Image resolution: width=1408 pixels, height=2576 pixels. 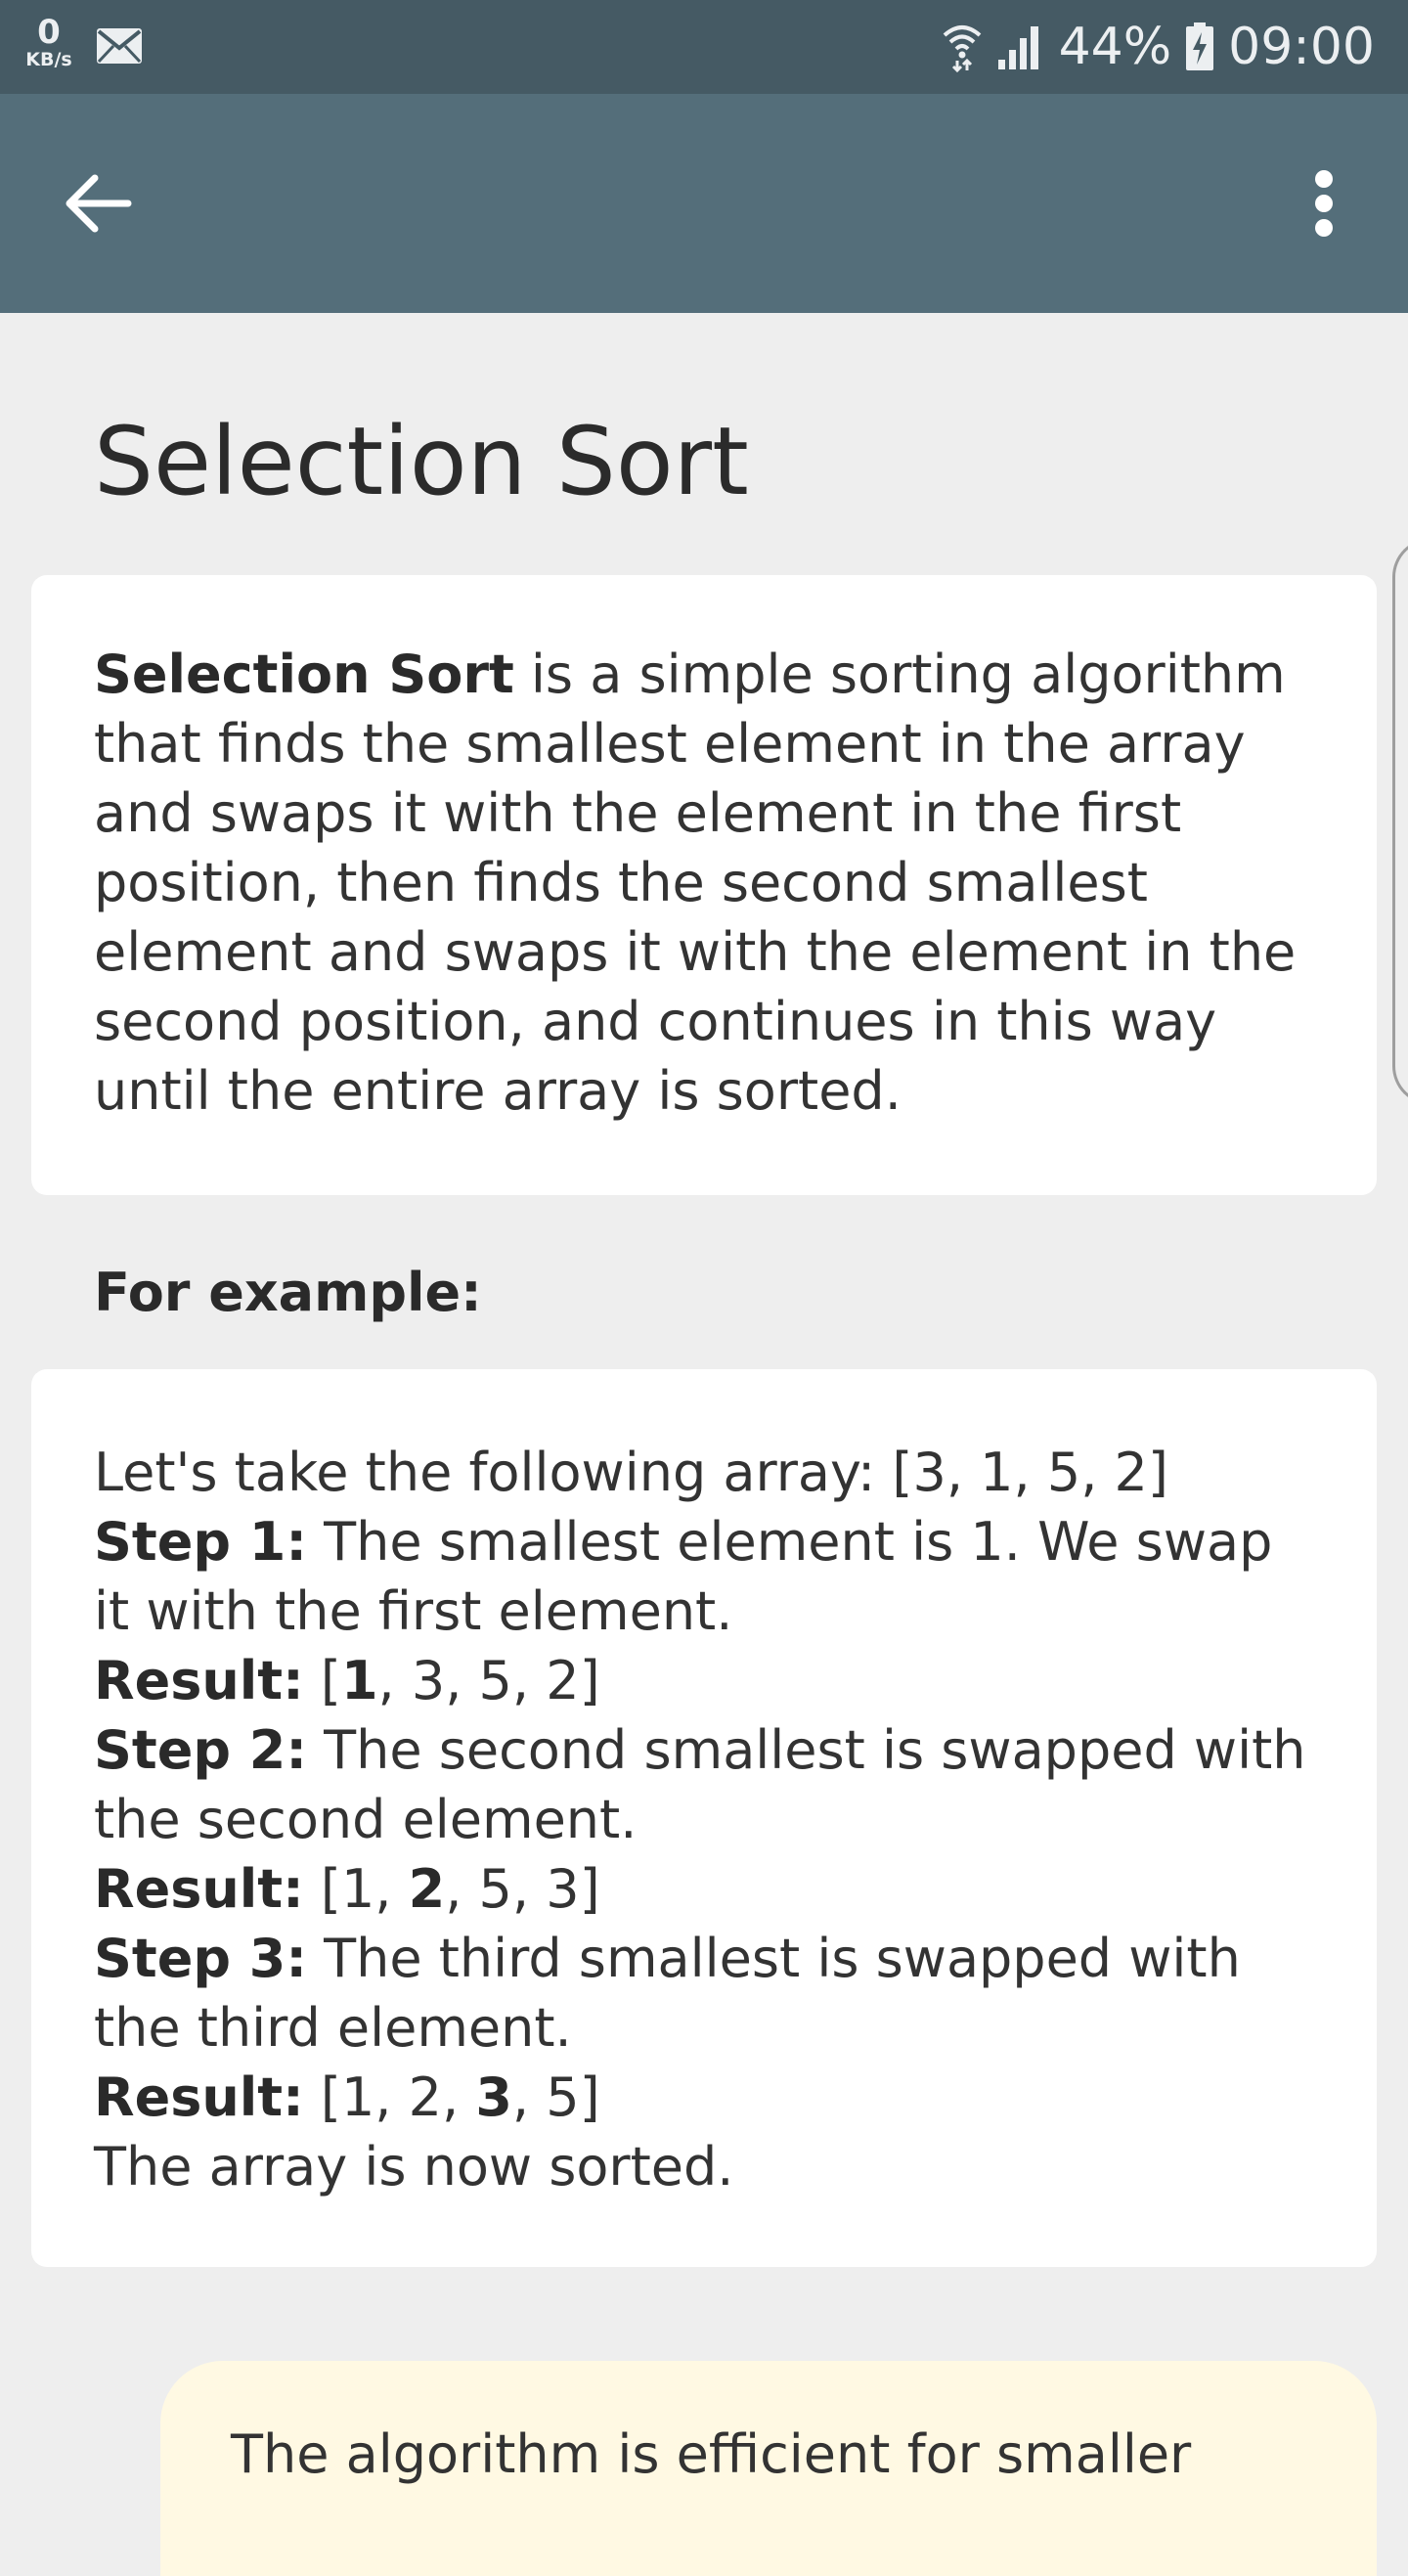 What do you see at coordinates (200, 1542) in the screenshot?
I see `step-label: Step 1:` at bounding box center [200, 1542].